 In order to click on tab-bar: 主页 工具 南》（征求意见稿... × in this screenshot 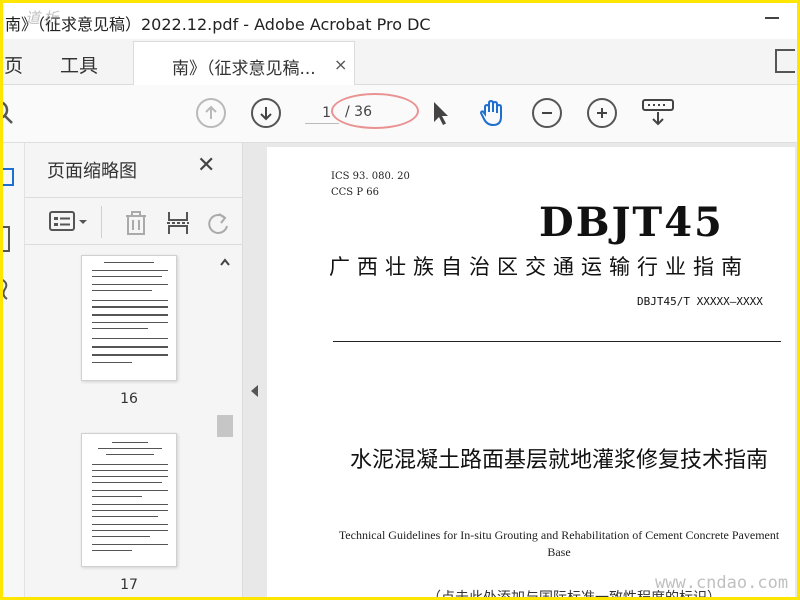, I will do `click(400, 62)`.